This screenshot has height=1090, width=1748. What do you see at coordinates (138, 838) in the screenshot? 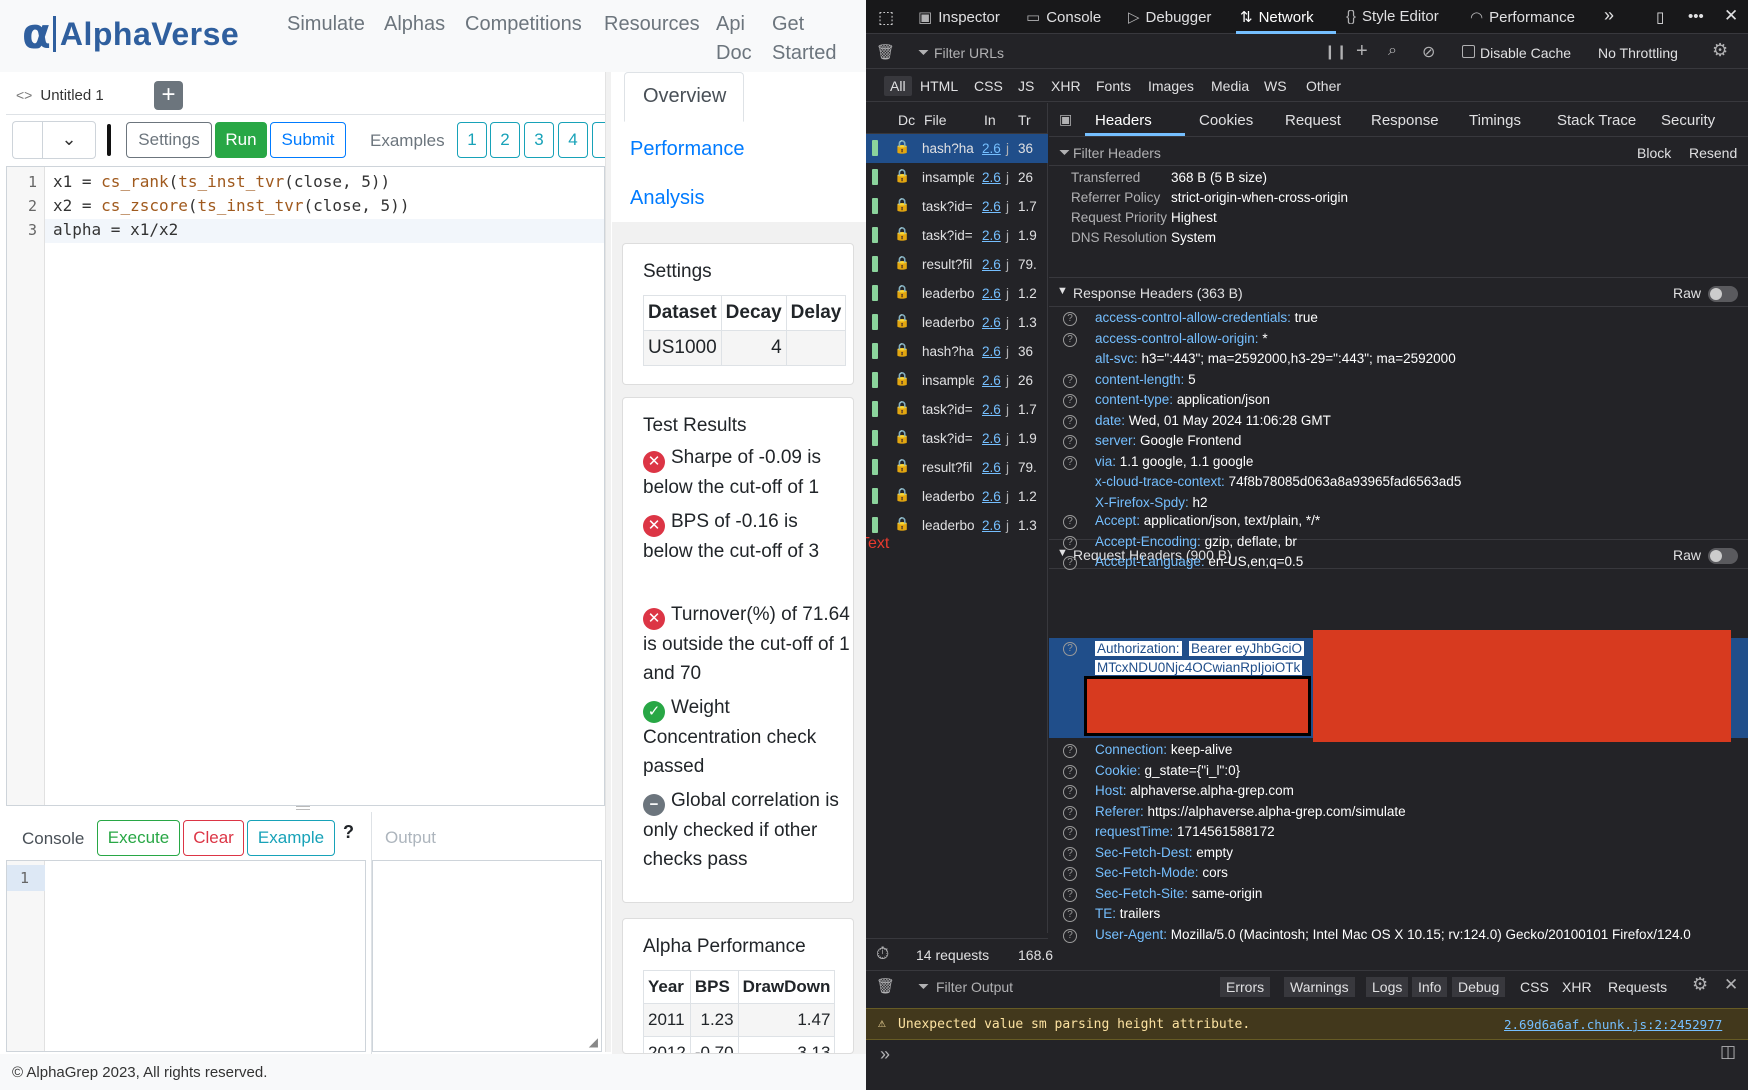
I see `execute-button: Execute` at bounding box center [138, 838].